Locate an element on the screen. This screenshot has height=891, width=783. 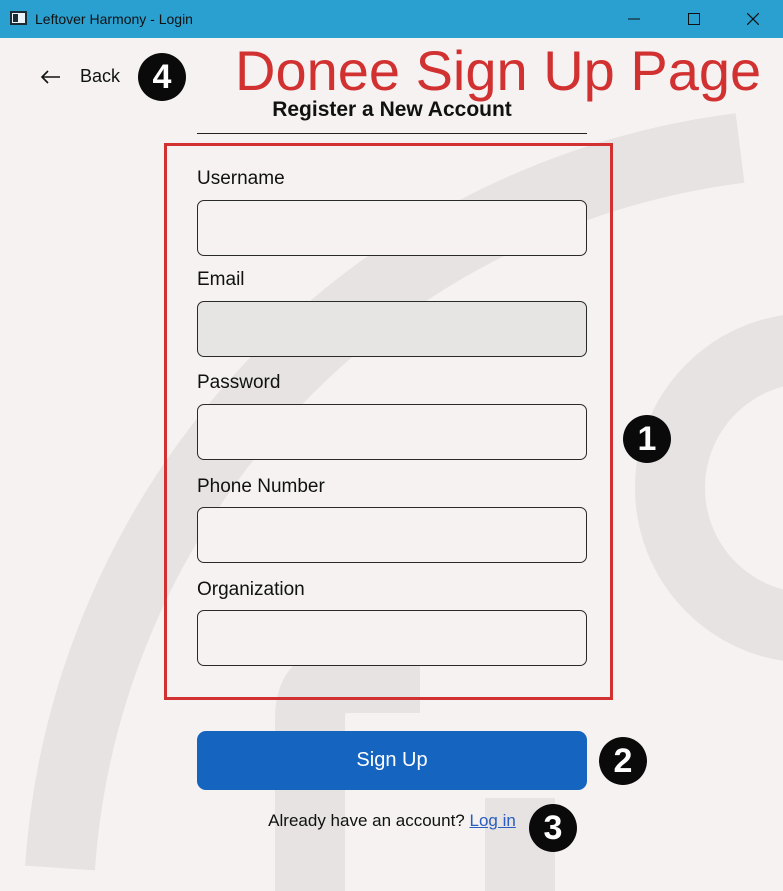
arrow-left-icon is located at coordinates (50, 76).